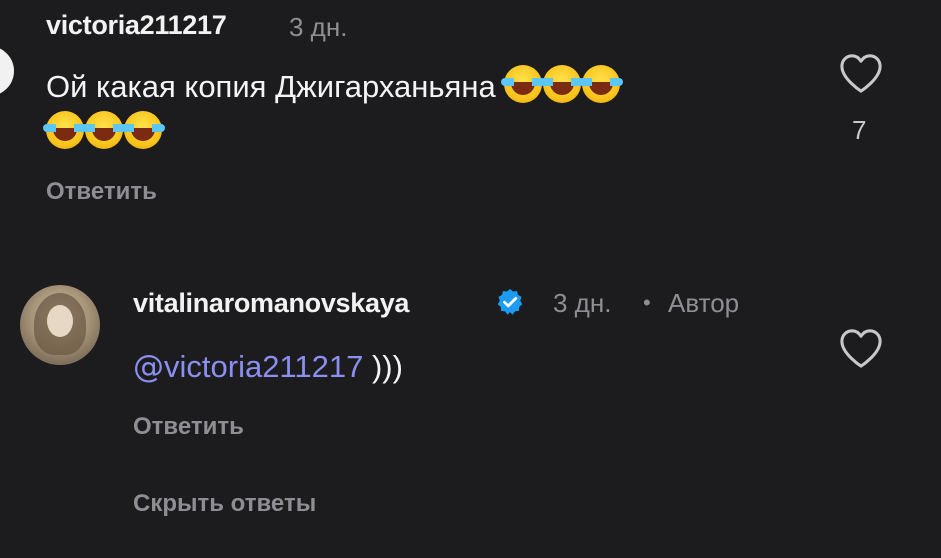 The height and width of the screenshot is (558, 941). I want to click on mention-link: @victoria211217, so click(248, 367).